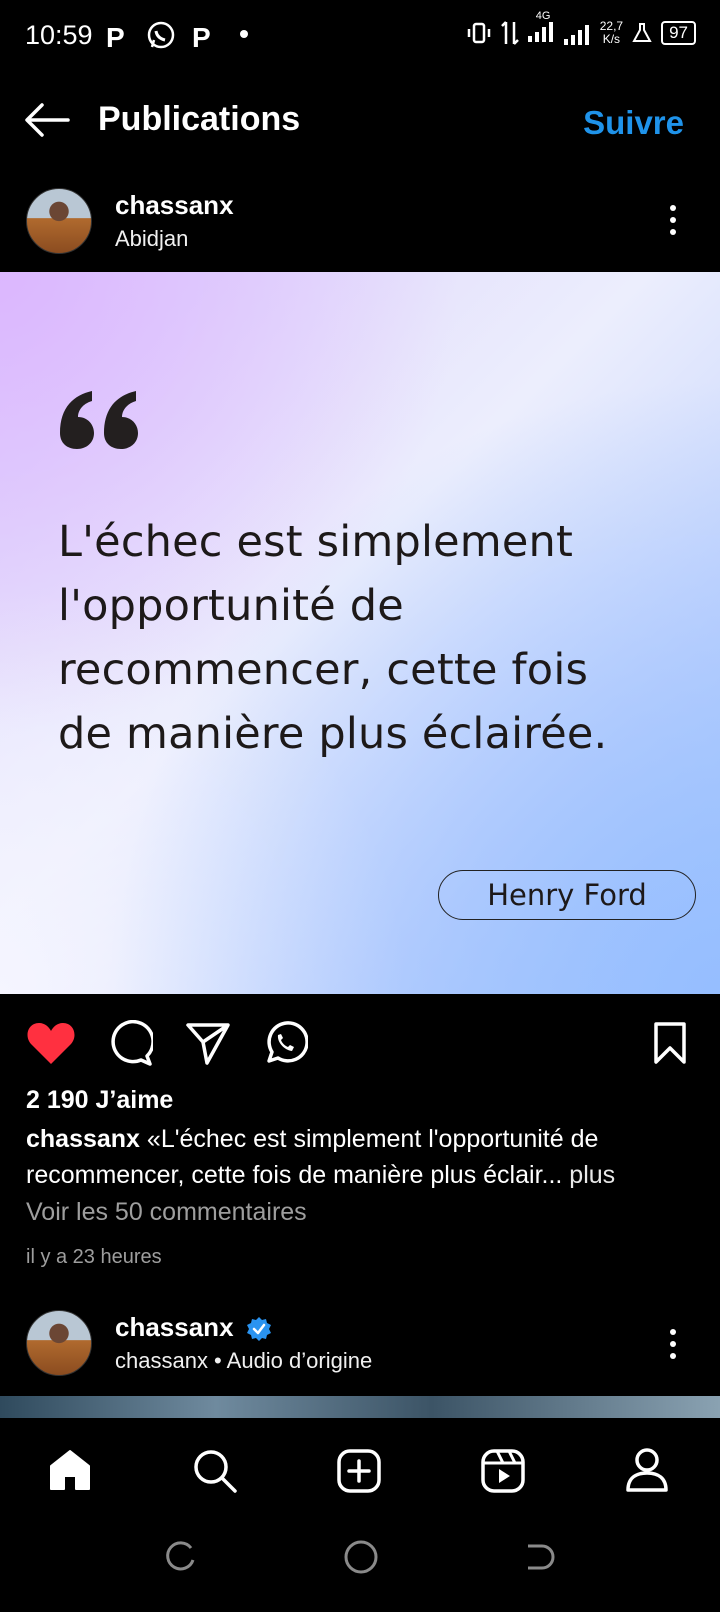 The height and width of the screenshot is (1612, 720). Describe the element at coordinates (166, 1212) in the screenshot. I see `view-comments-link: Voir les 50 commentaires` at that location.